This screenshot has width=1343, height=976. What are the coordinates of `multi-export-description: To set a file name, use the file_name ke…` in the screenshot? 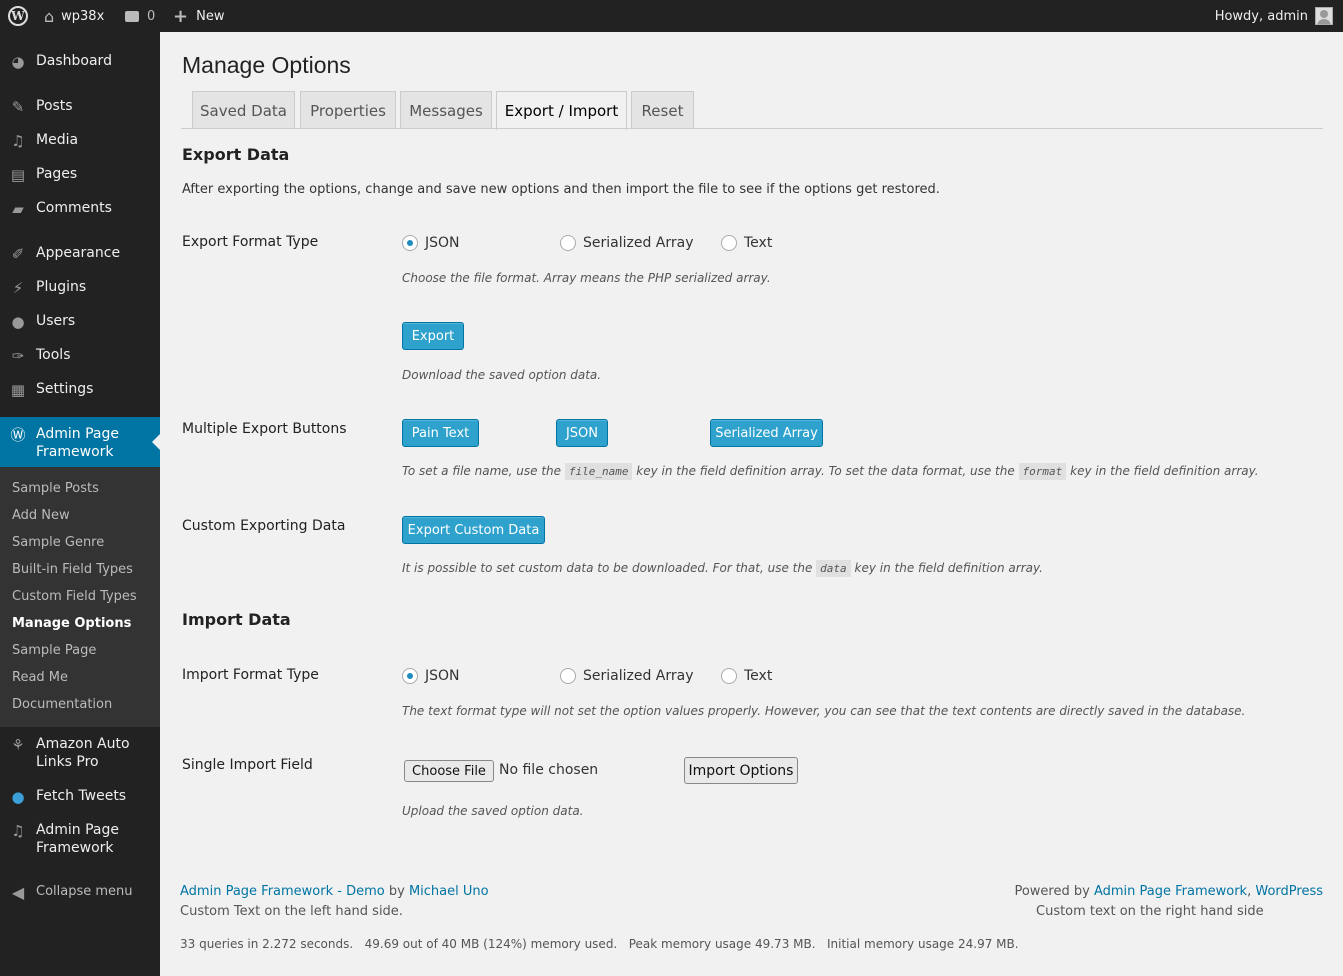 It's located at (830, 471).